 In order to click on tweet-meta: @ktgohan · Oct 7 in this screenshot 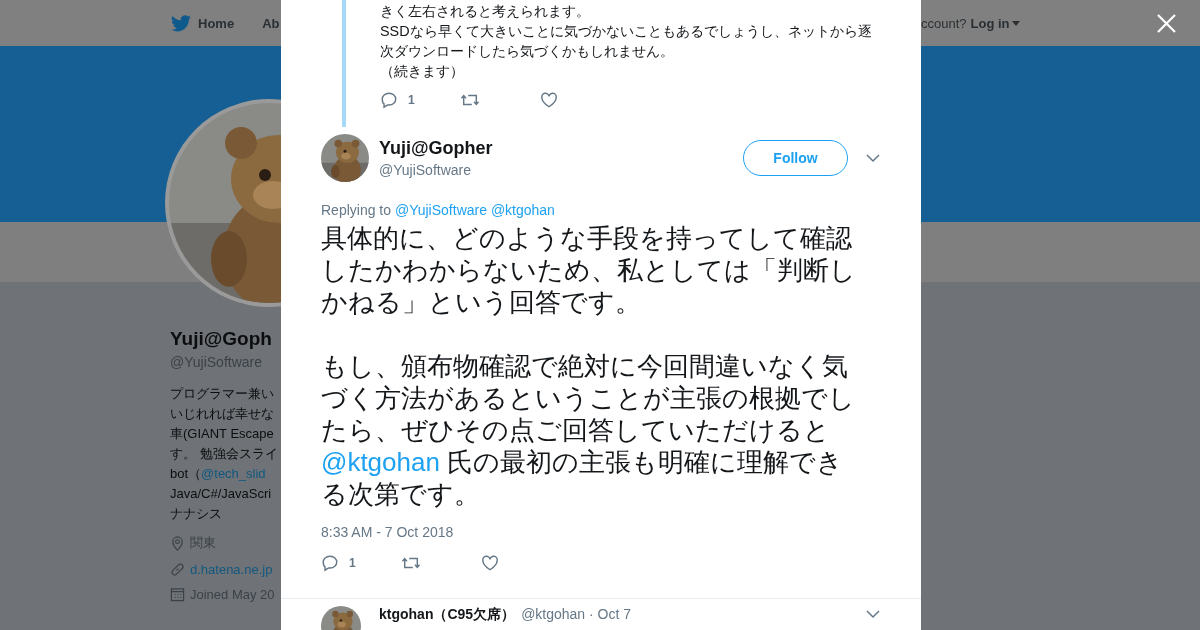, I will do `click(577, 614)`.